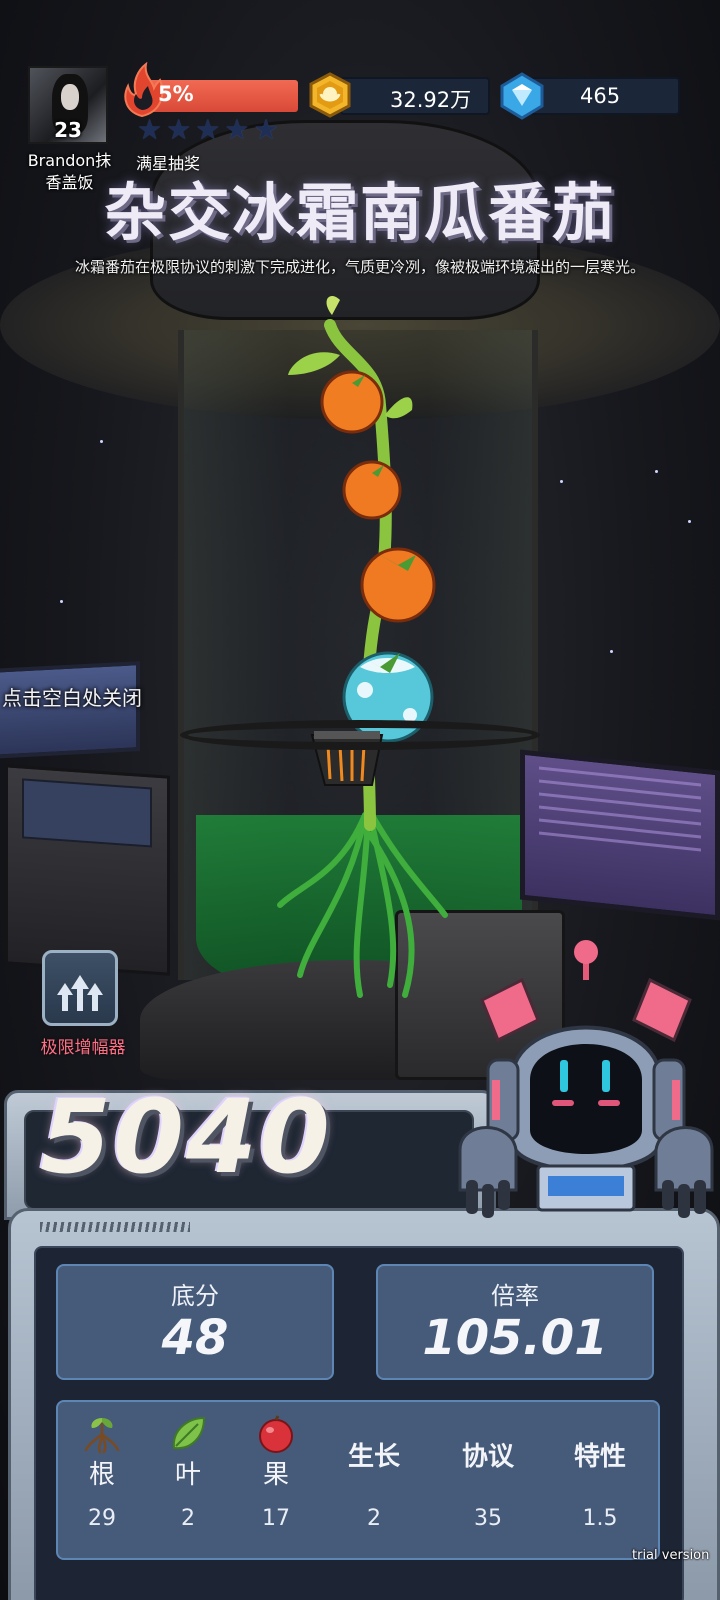  What do you see at coordinates (186, 1137) in the screenshot?
I see `total-score: 5040` at bounding box center [186, 1137].